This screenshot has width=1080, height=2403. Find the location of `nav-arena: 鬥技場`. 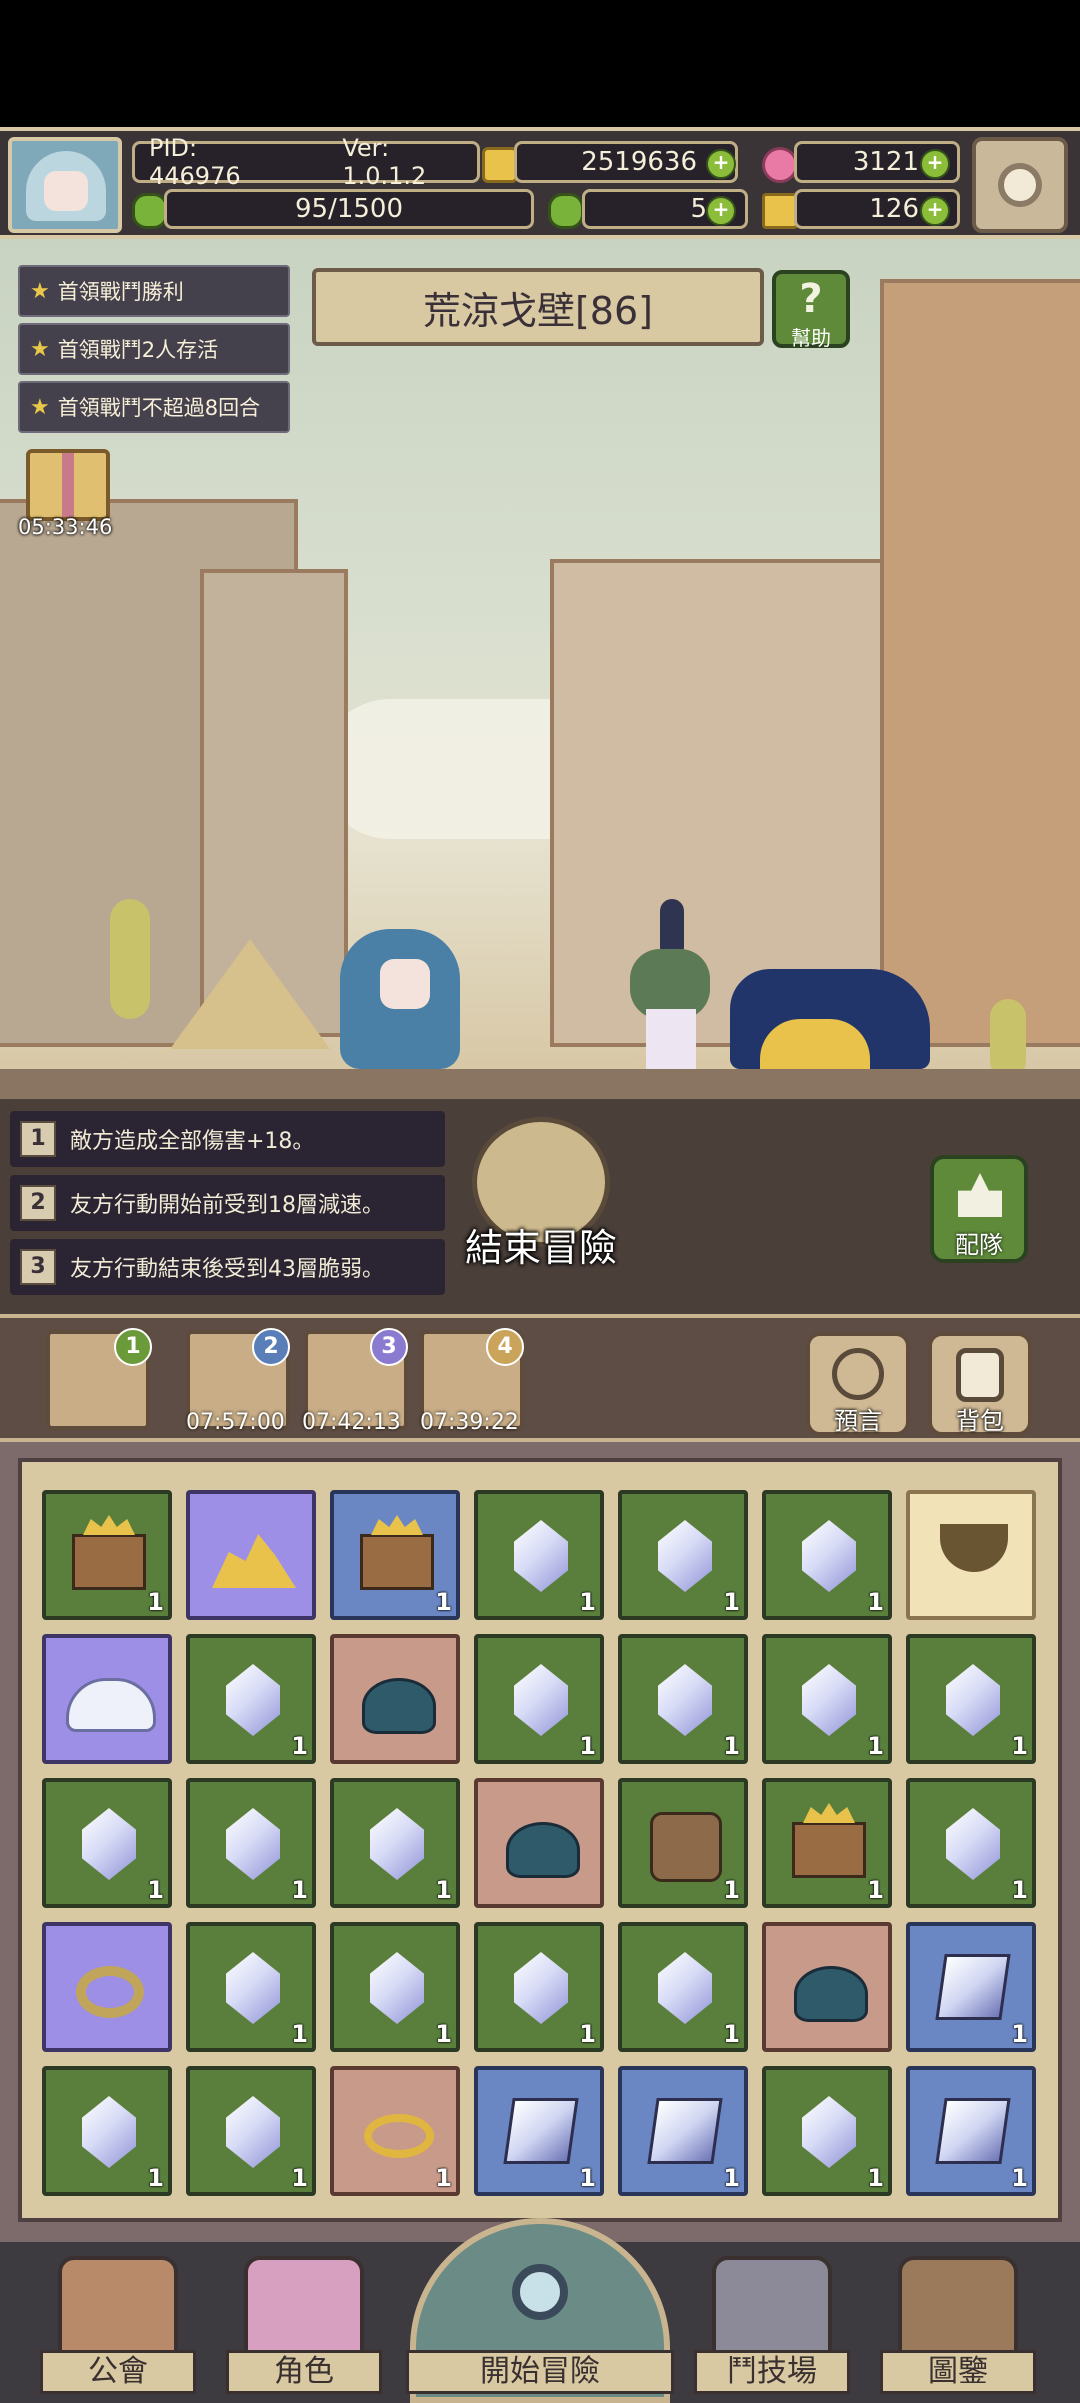

nav-arena: 鬥技場 is located at coordinates (772, 2372).